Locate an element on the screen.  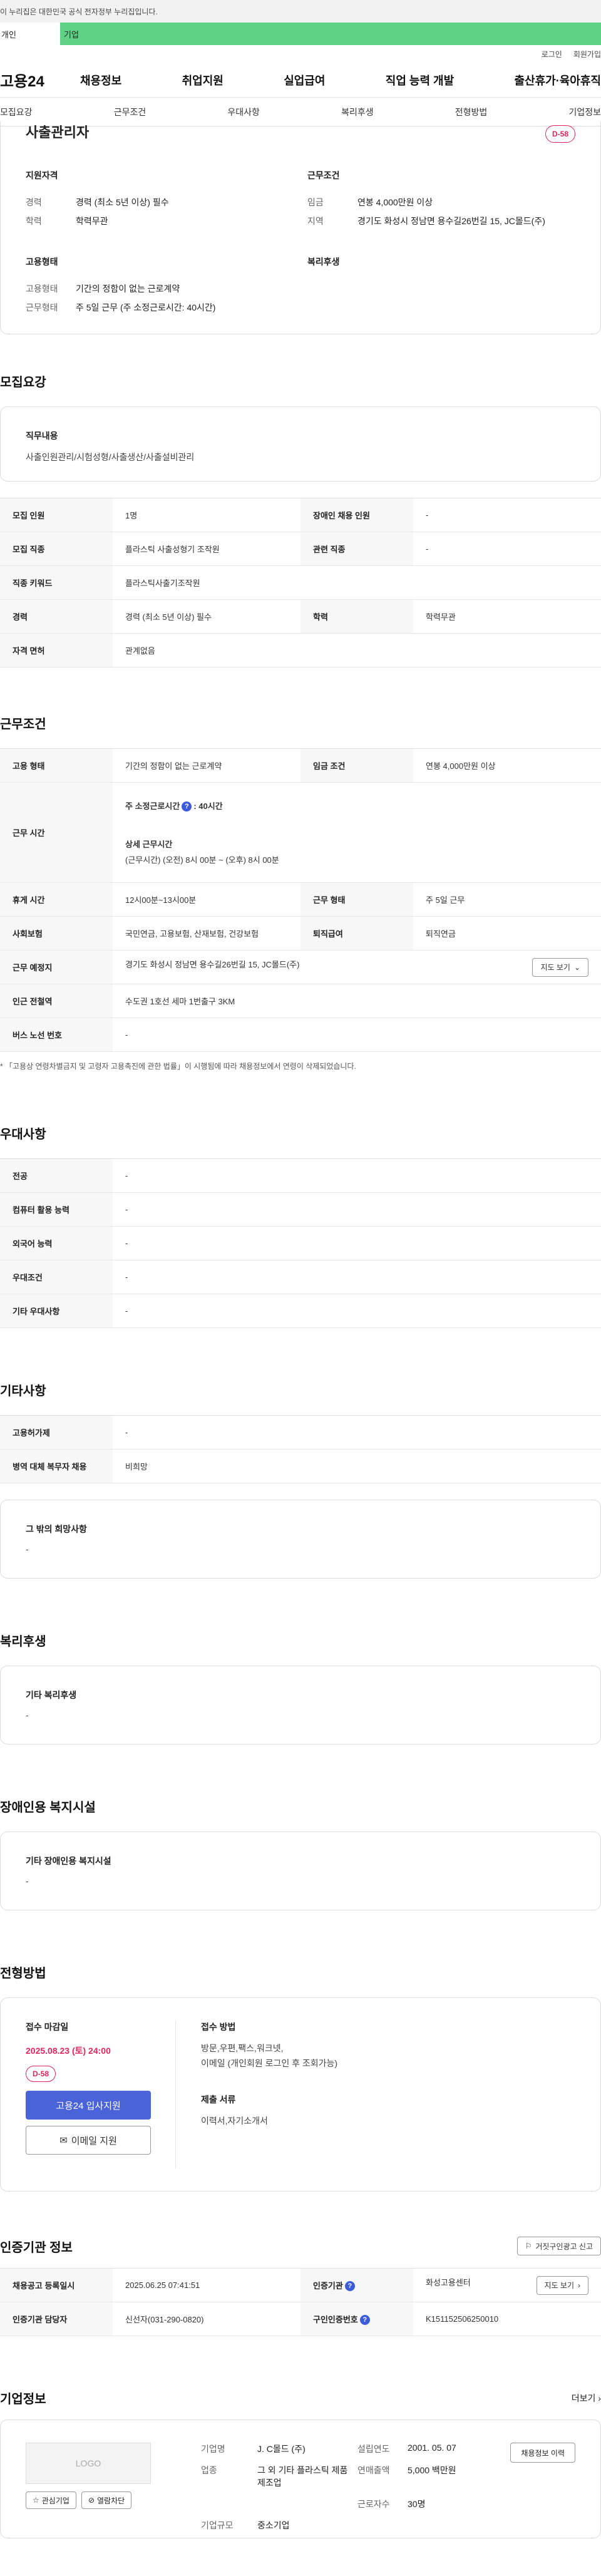
subnav-recruit: 모집요강 is located at coordinates (16, 112).